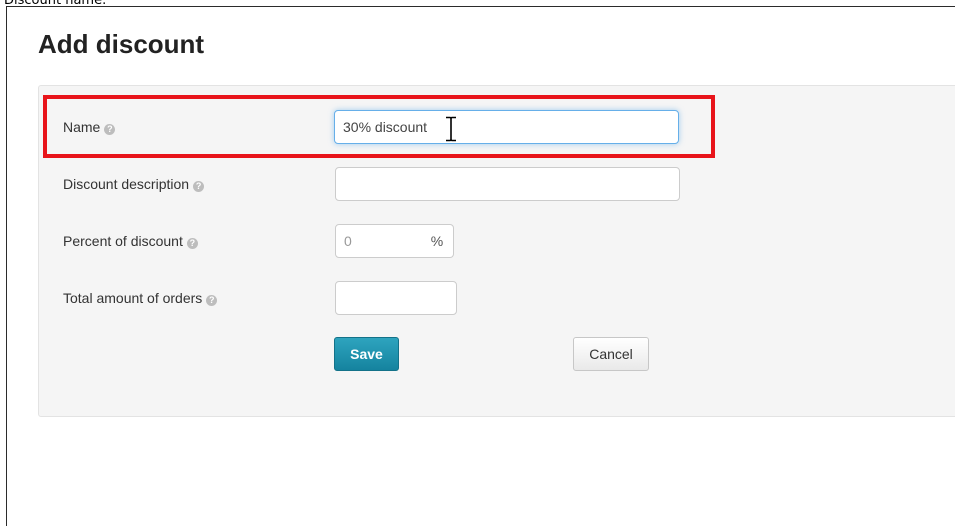  I want to click on description-label: Discount description?, so click(134, 184).